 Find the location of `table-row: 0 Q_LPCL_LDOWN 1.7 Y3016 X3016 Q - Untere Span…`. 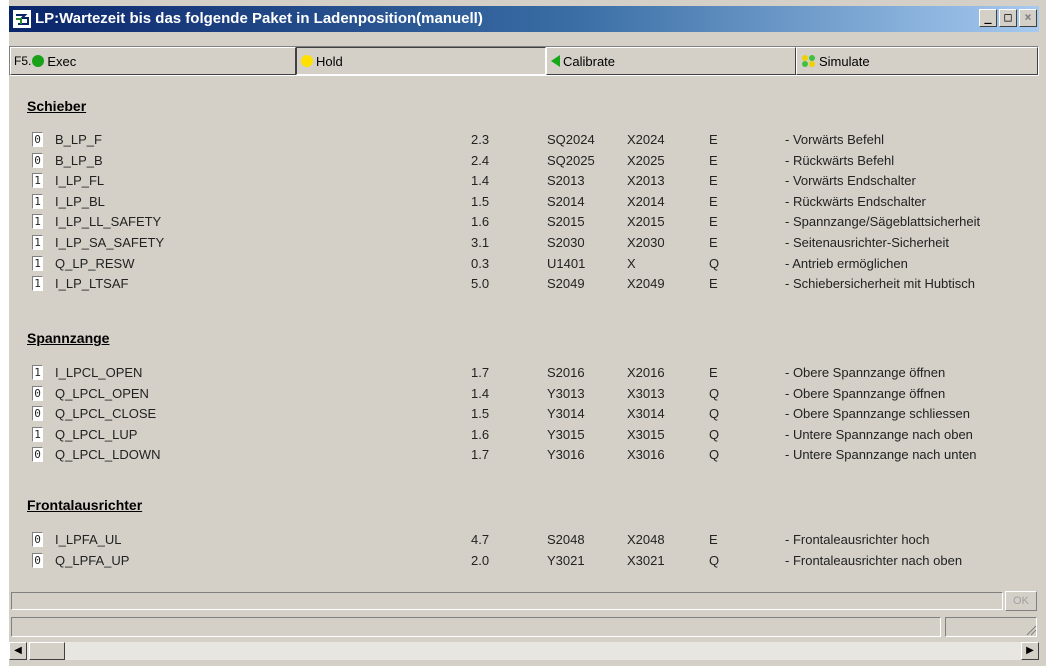

table-row: 0 Q_LPCL_LDOWN 1.7 Y3016 X3016 Q - Untere Span… is located at coordinates (524, 456).